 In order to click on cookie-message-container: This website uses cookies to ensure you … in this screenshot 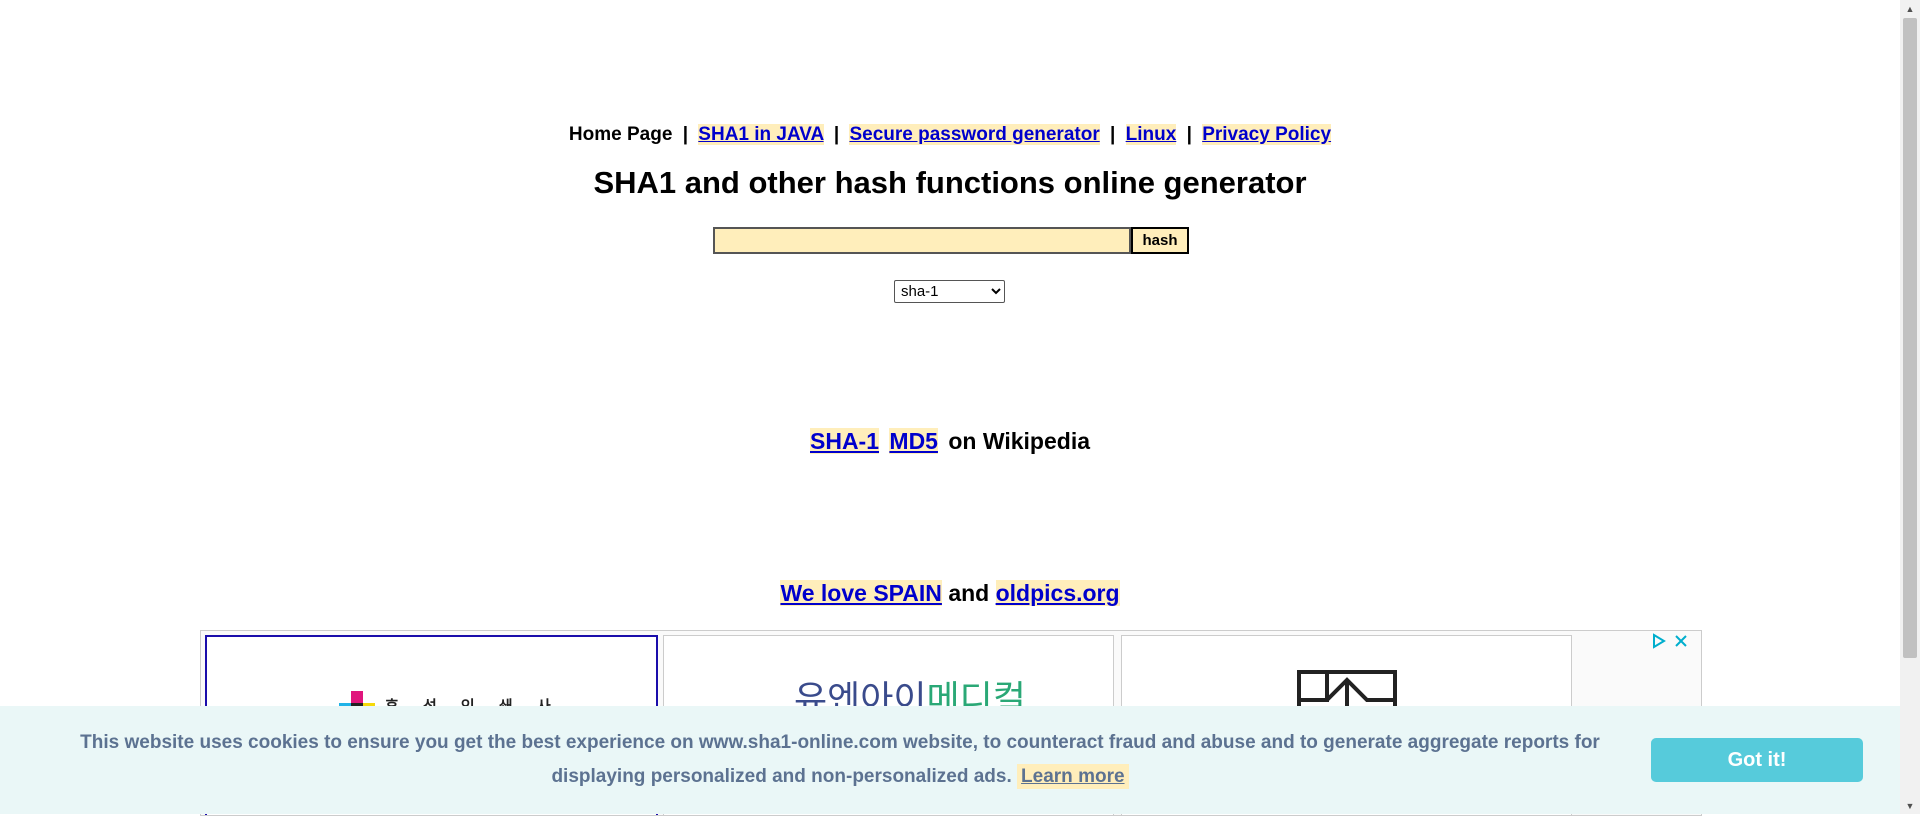, I will do `click(840, 760)`.